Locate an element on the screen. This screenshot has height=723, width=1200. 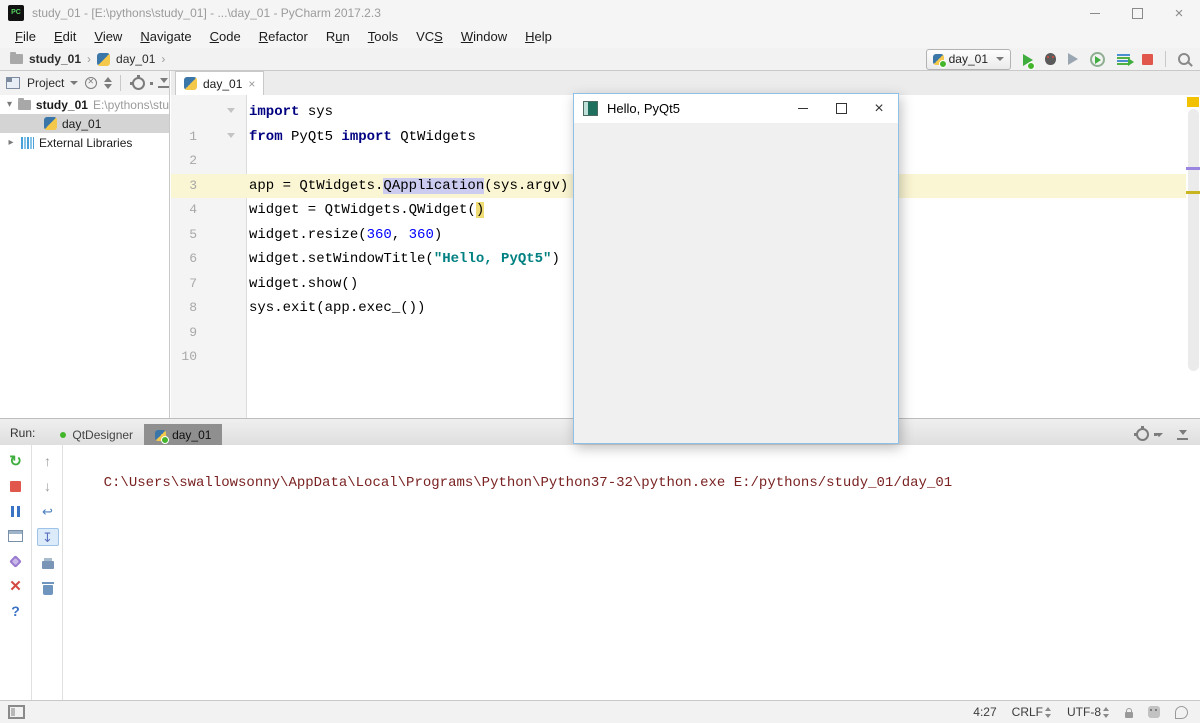
menu-refactor: Refactor is located at coordinates (283, 37).